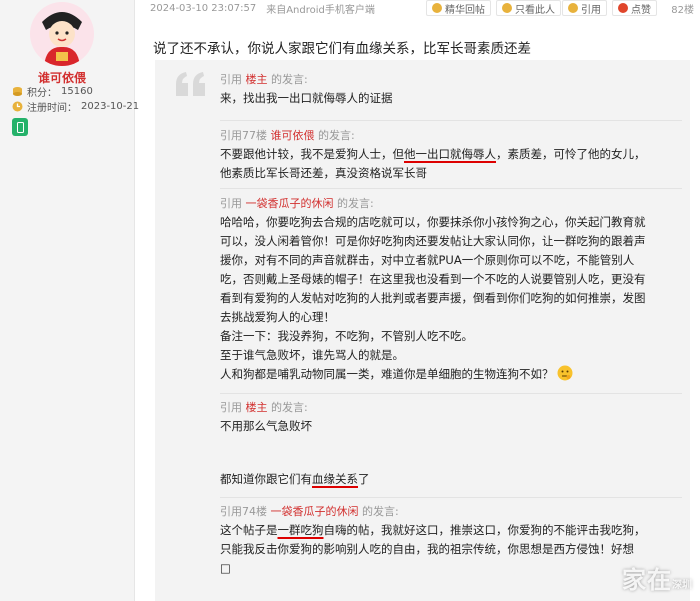 The height and width of the screenshot is (601, 700). What do you see at coordinates (433, 222) in the screenshot?
I see `quote-line: 哈哈哈，你要吃狗去合规的店吃就可以，你要抹杀你小孩怜狗之心，你关起门教育就` at bounding box center [433, 222].